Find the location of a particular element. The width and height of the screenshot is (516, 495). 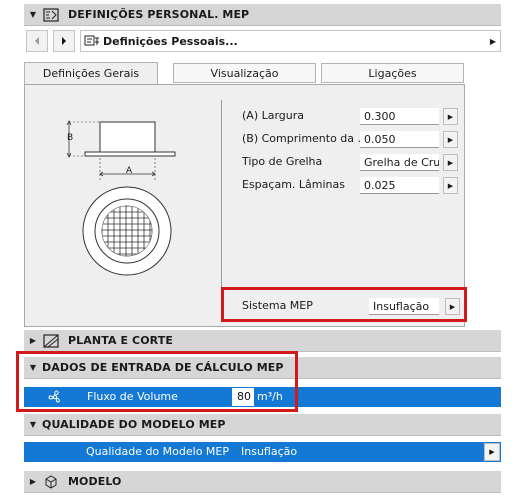

length-menu-button: ▶ is located at coordinates (450, 139).